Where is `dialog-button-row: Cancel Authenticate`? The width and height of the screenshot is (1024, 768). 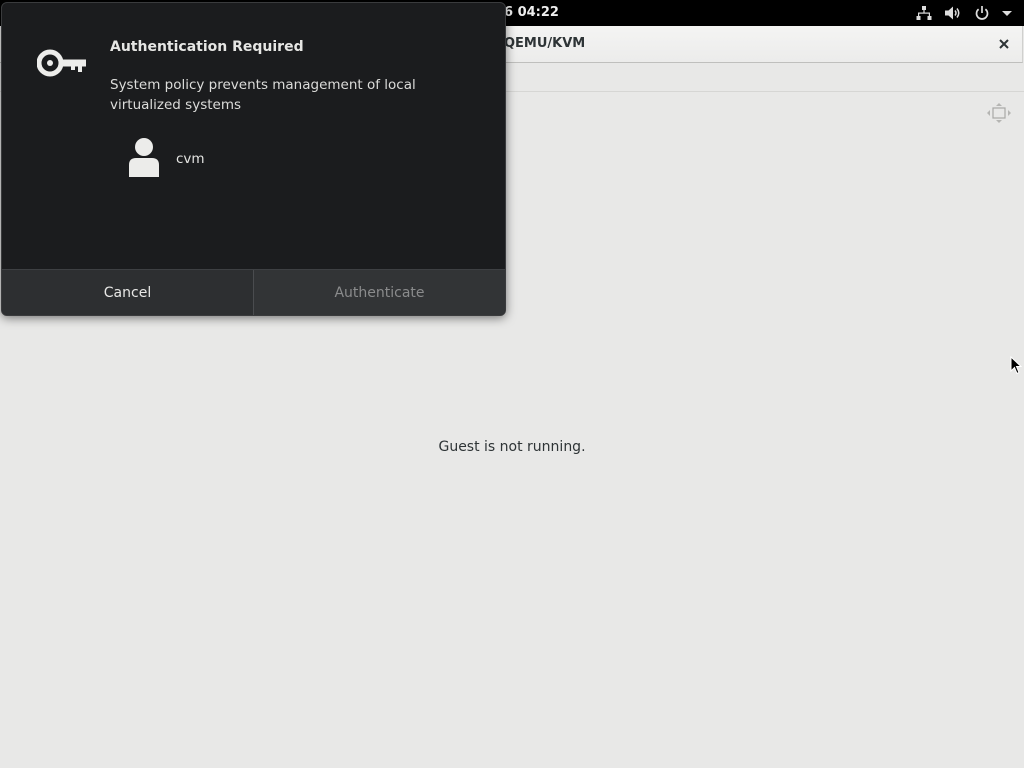
dialog-button-row: Cancel Authenticate is located at coordinates (253, 292).